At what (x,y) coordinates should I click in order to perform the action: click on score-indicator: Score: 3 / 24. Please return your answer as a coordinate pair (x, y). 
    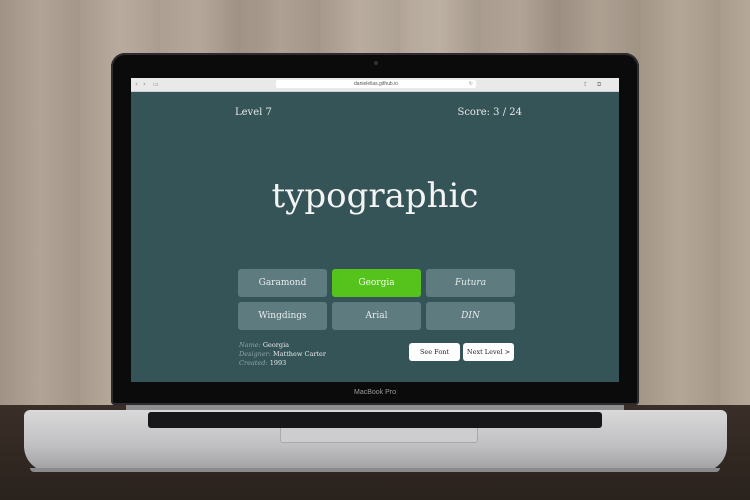
    Looking at the image, I should click on (489, 112).